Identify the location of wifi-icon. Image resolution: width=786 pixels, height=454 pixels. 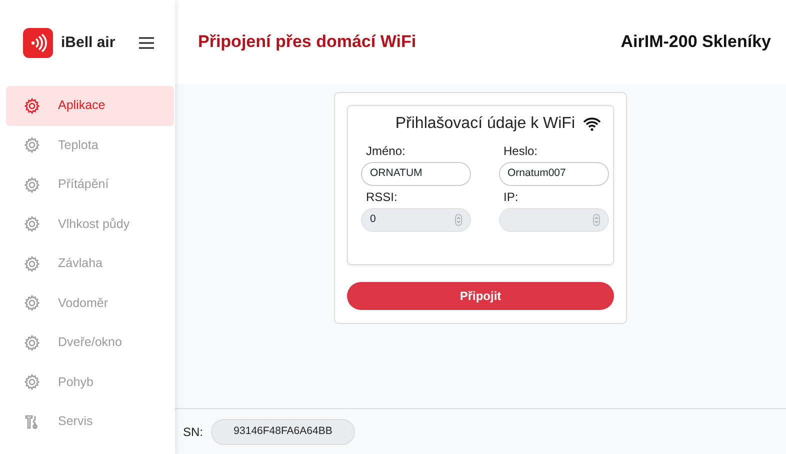
(592, 124).